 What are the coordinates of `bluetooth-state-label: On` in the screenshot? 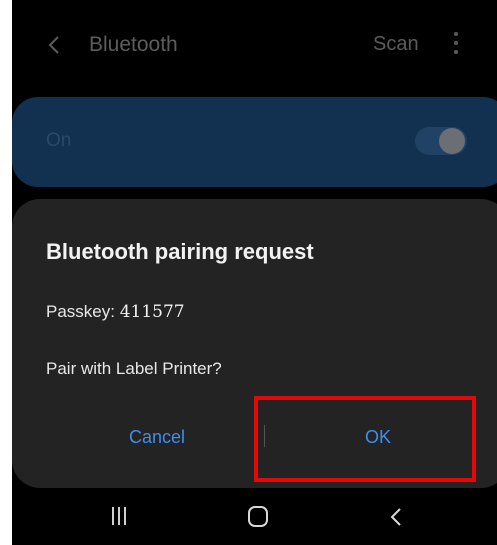 It's located at (59, 140).